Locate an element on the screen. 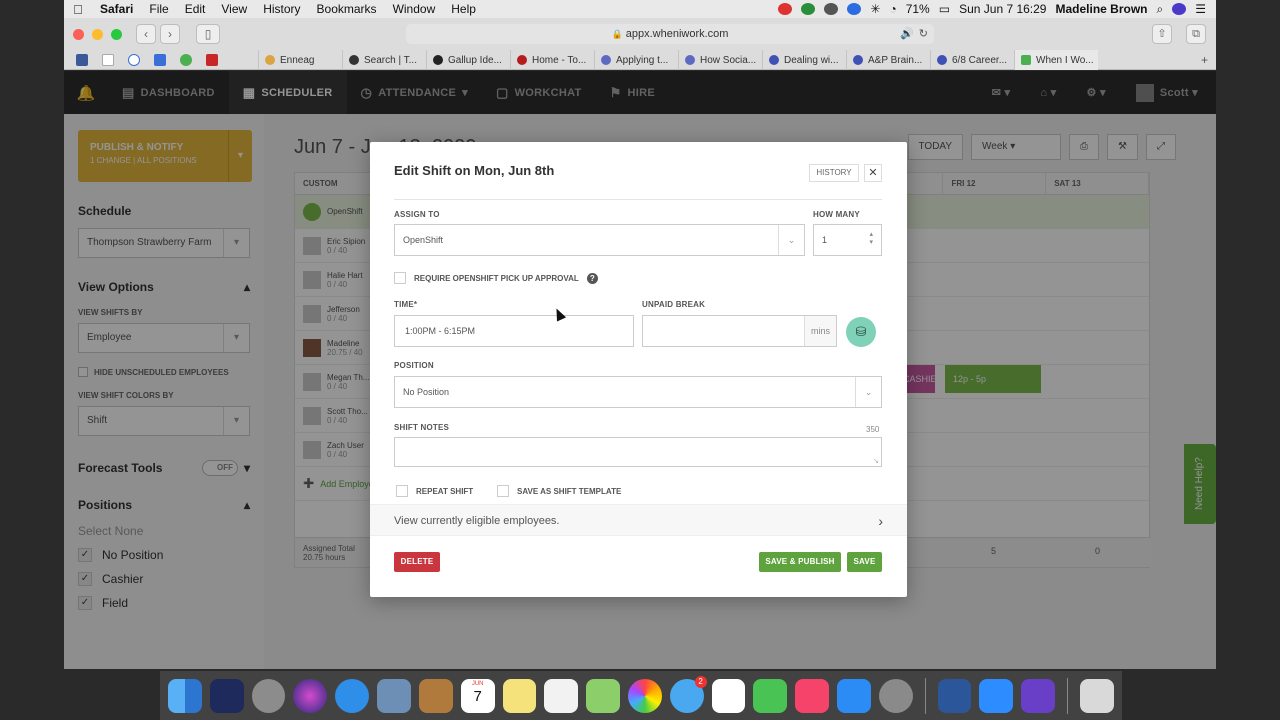 The height and width of the screenshot is (720, 1280). imovie-icon is located at coordinates (1038, 695).